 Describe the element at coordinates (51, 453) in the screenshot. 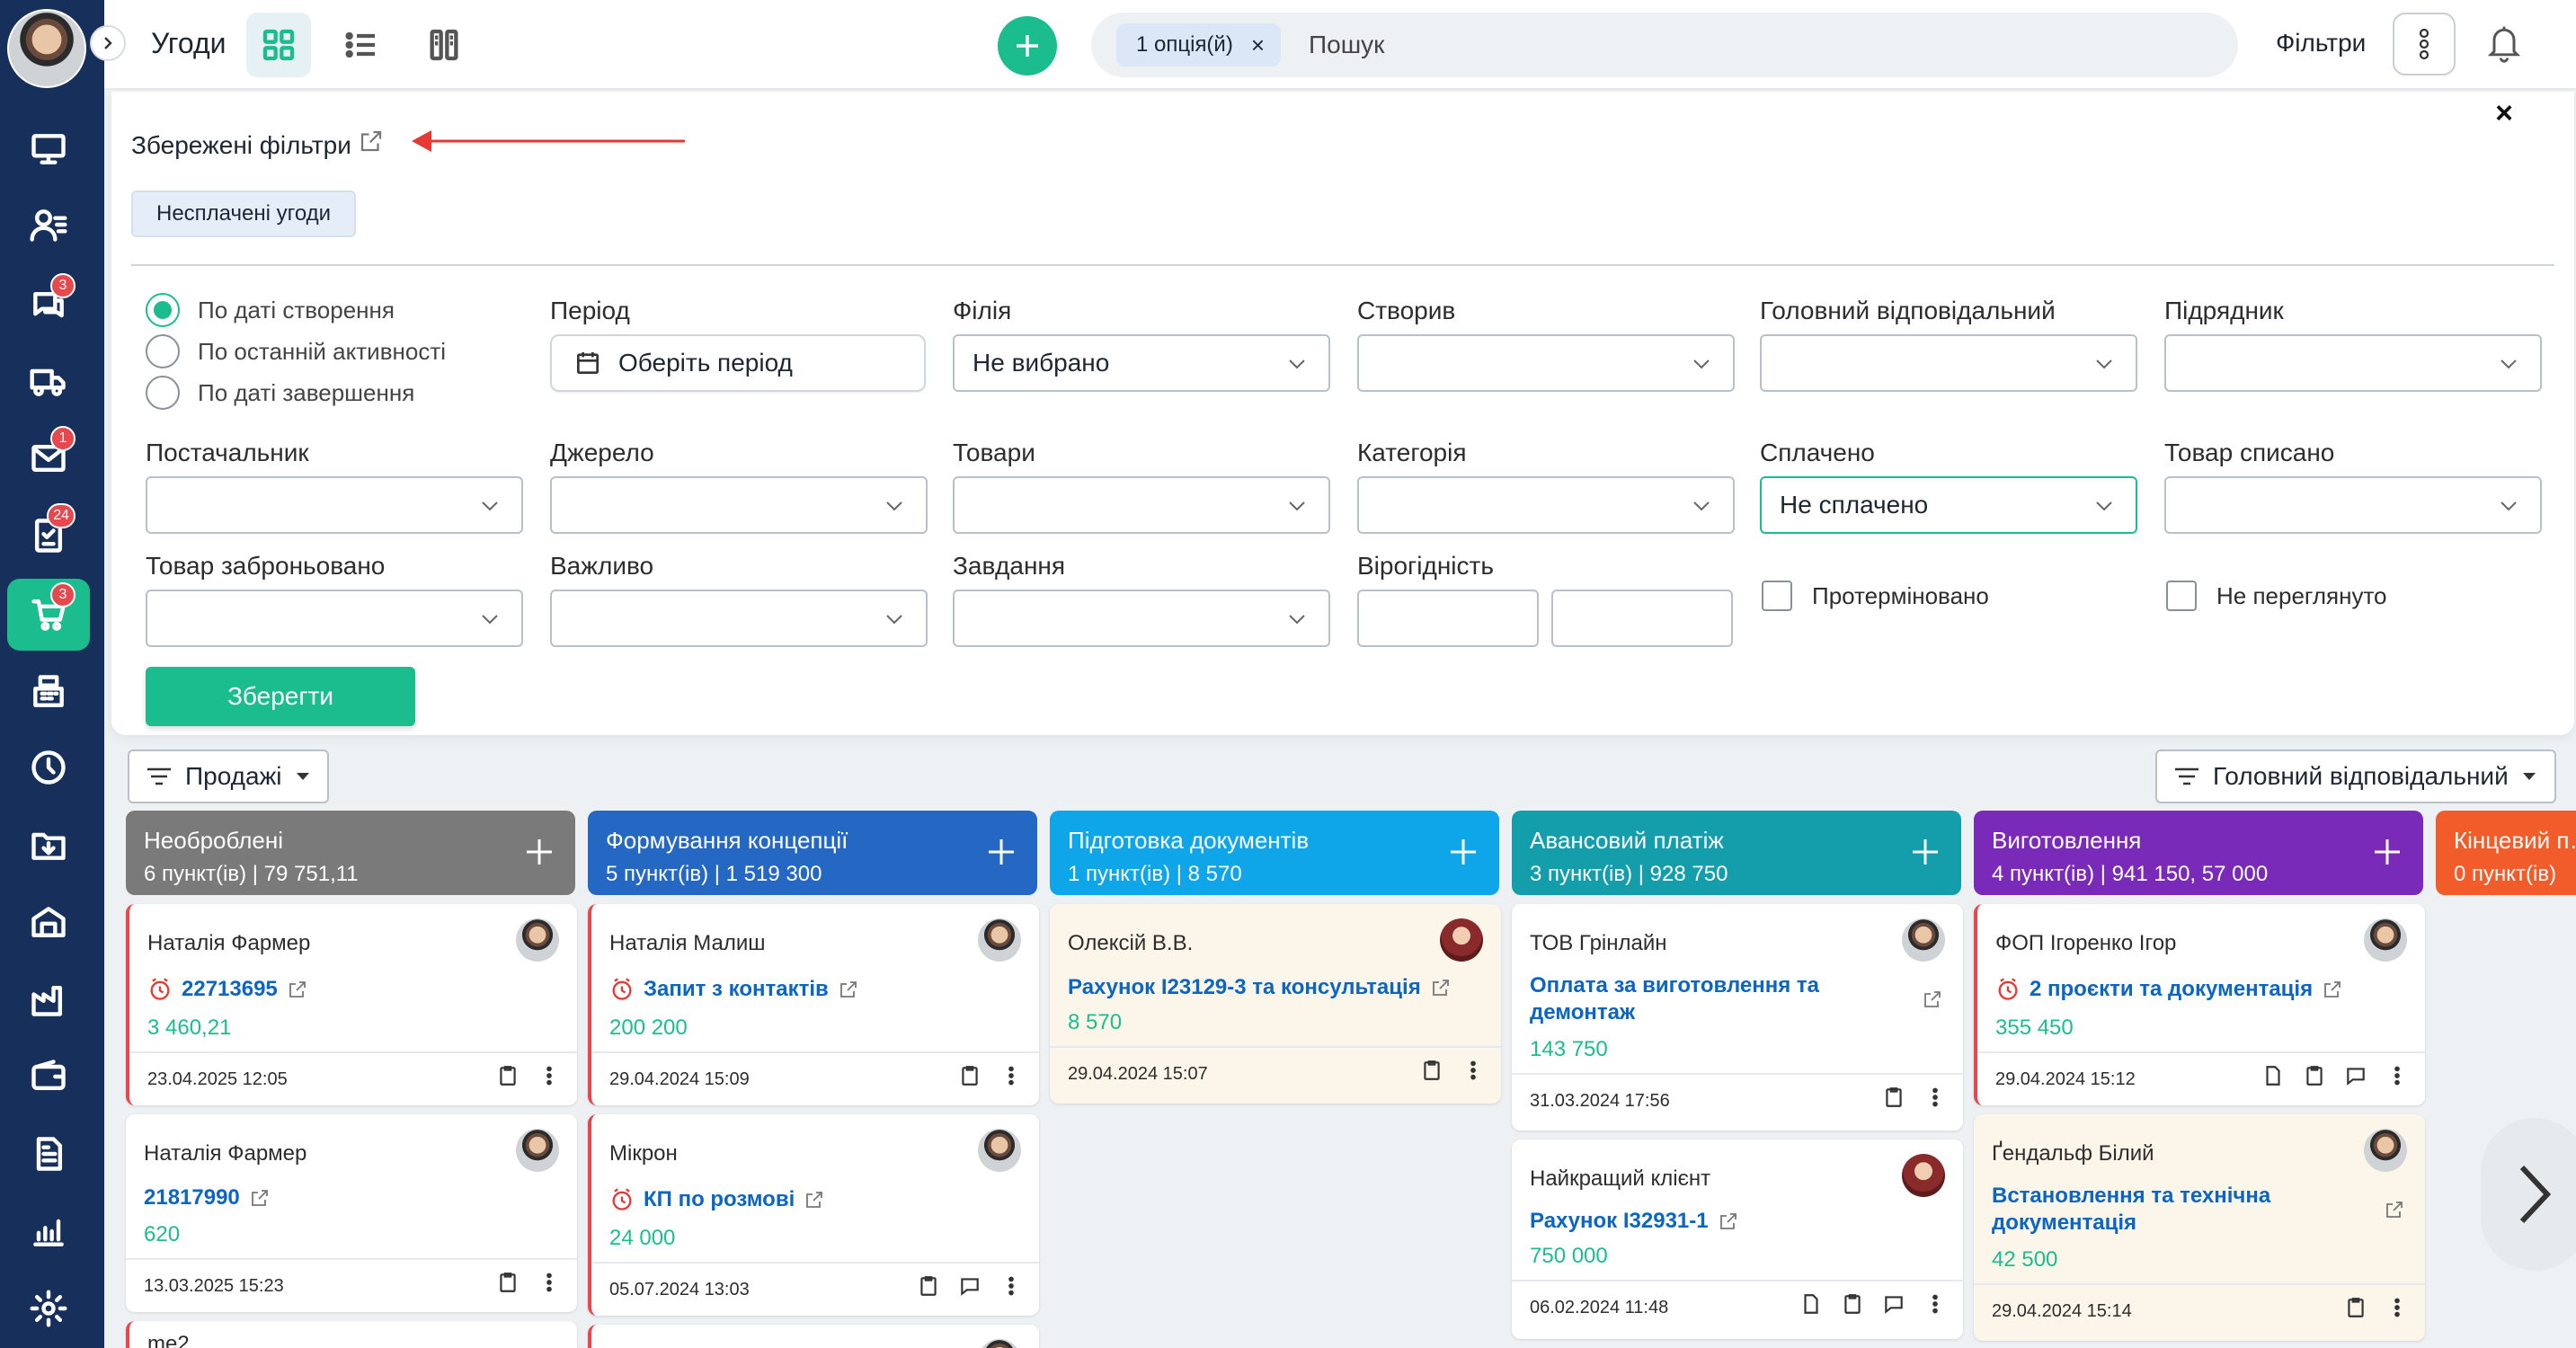

I see `sidebar-item-mail: 1` at that location.